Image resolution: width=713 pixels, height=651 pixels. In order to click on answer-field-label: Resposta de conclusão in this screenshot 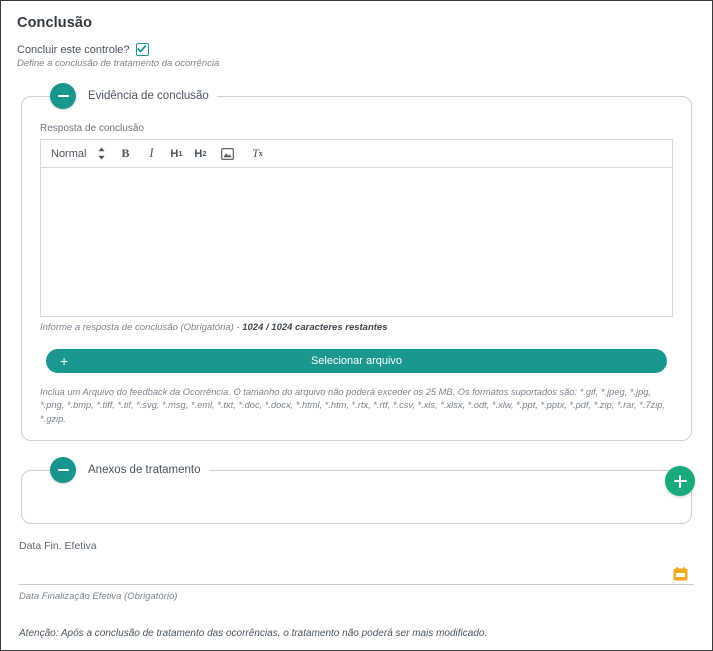, I will do `click(92, 128)`.